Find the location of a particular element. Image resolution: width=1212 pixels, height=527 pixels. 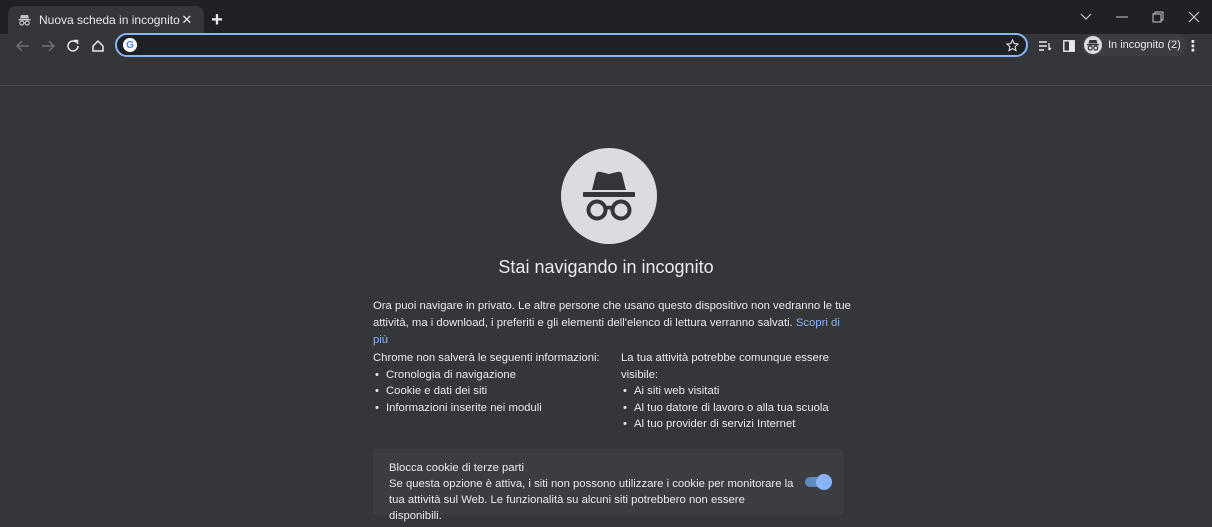

close-icon is located at coordinates (1194, 17).